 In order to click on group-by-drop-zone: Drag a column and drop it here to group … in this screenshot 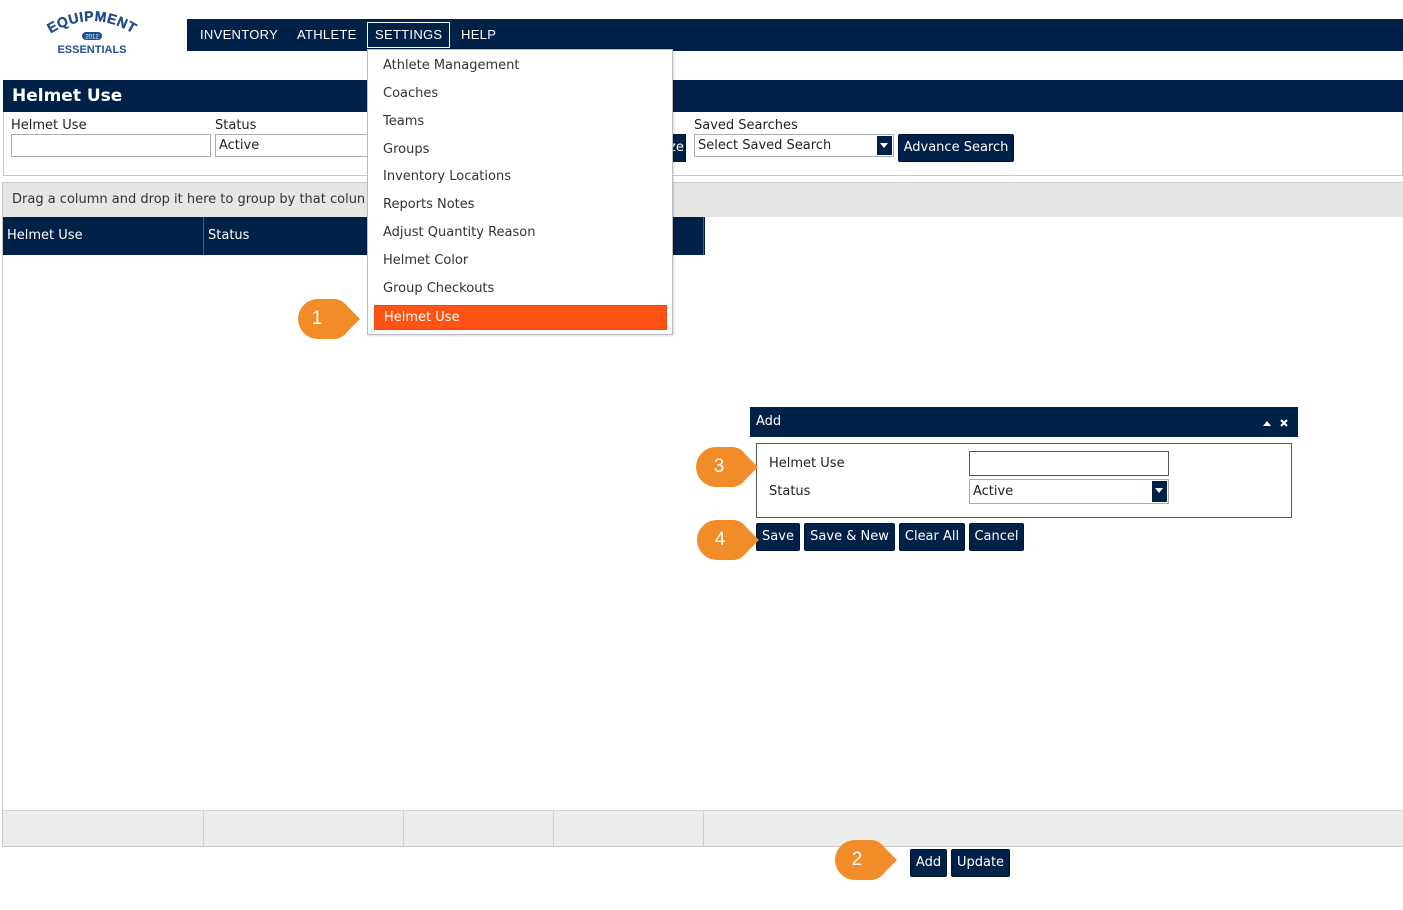, I will do `click(703, 200)`.